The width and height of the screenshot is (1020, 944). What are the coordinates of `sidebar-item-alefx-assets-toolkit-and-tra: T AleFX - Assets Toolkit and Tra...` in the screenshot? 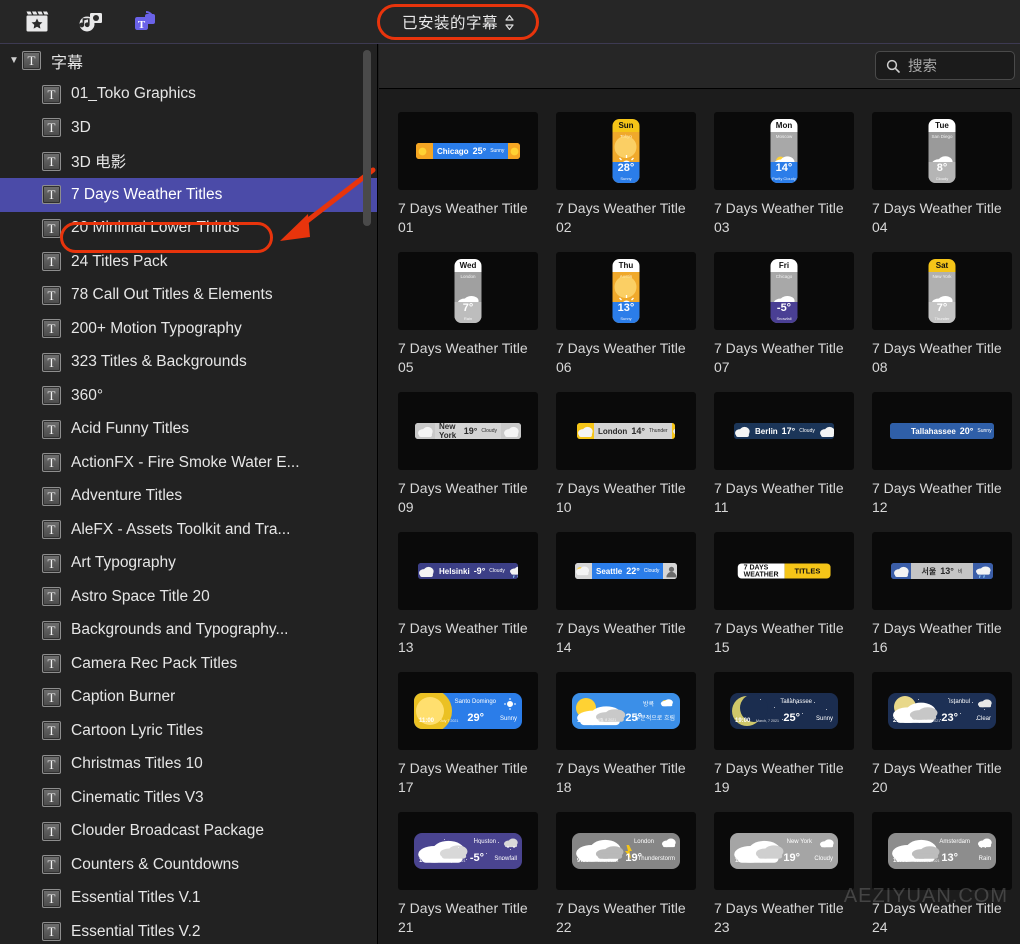 It's located at (188, 530).